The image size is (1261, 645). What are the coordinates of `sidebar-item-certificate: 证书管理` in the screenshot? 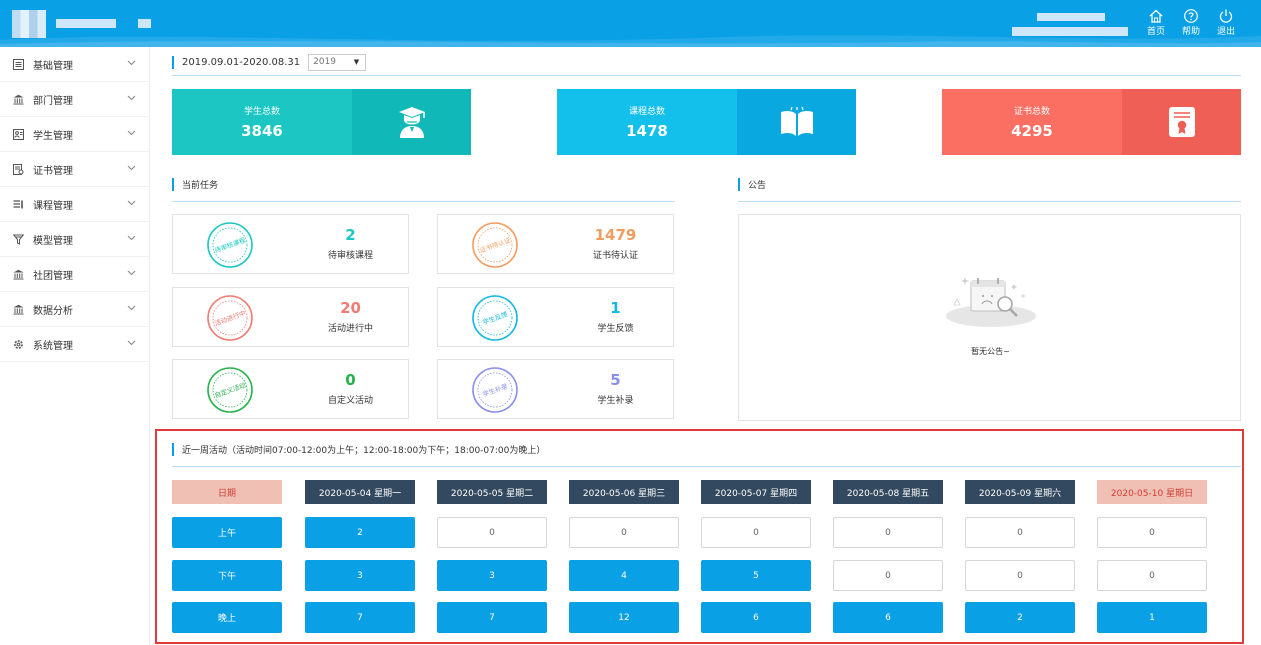 It's located at (74, 169).